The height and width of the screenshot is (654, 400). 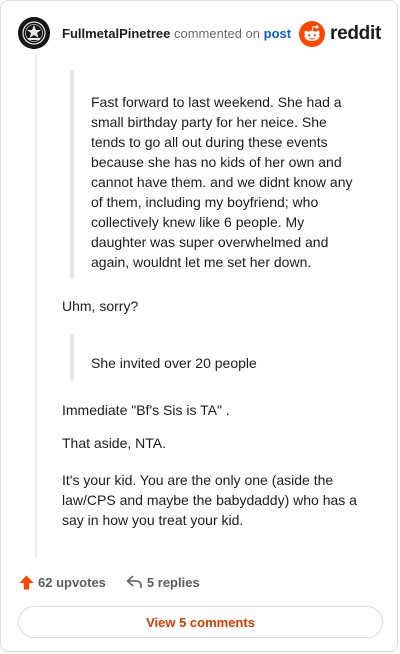 I want to click on thread-line, so click(x=36, y=305).